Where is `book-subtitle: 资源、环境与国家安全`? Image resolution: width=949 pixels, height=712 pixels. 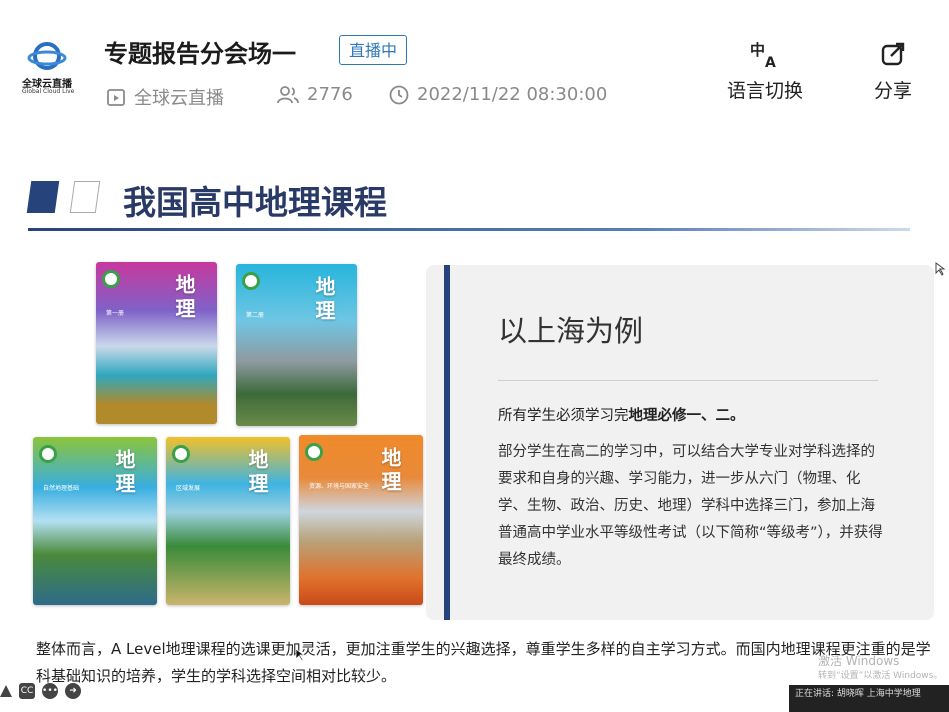 book-subtitle: 资源、环境与国家安全 is located at coordinates (339, 486).